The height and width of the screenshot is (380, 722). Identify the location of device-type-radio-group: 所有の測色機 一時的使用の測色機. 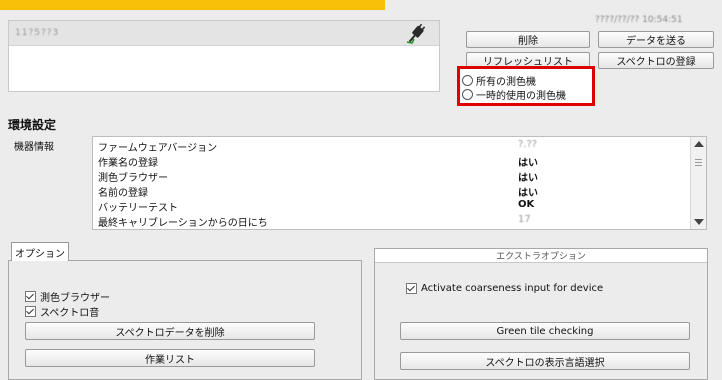
(526, 86).